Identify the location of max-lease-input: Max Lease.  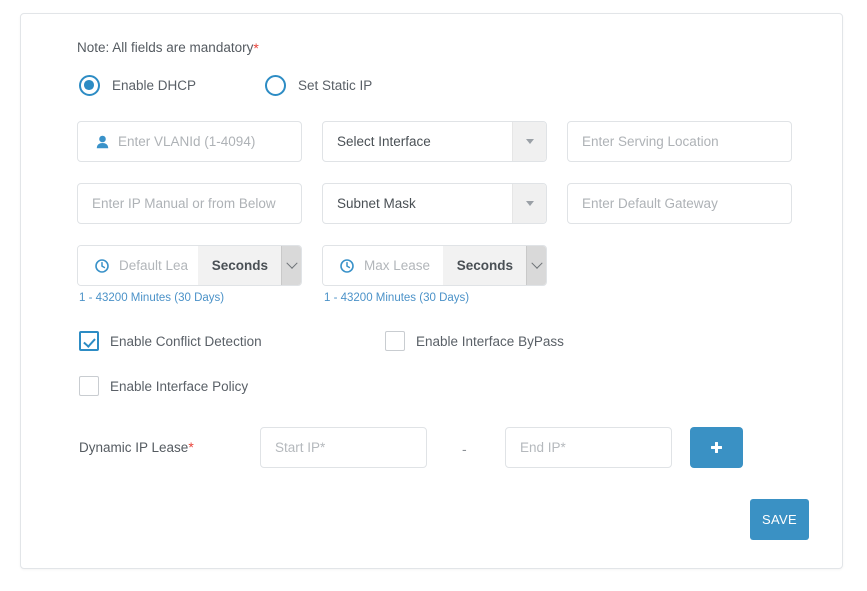
(383, 265).